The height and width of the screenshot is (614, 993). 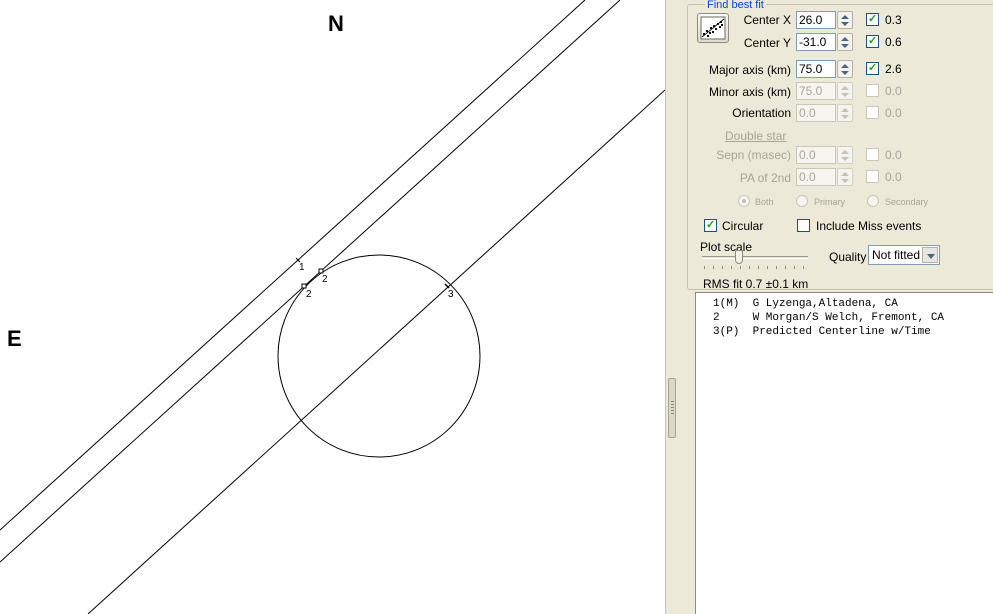 What do you see at coordinates (893, 155) in the screenshot?
I see `sepn-uncertainty: 0.0` at bounding box center [893, 155].